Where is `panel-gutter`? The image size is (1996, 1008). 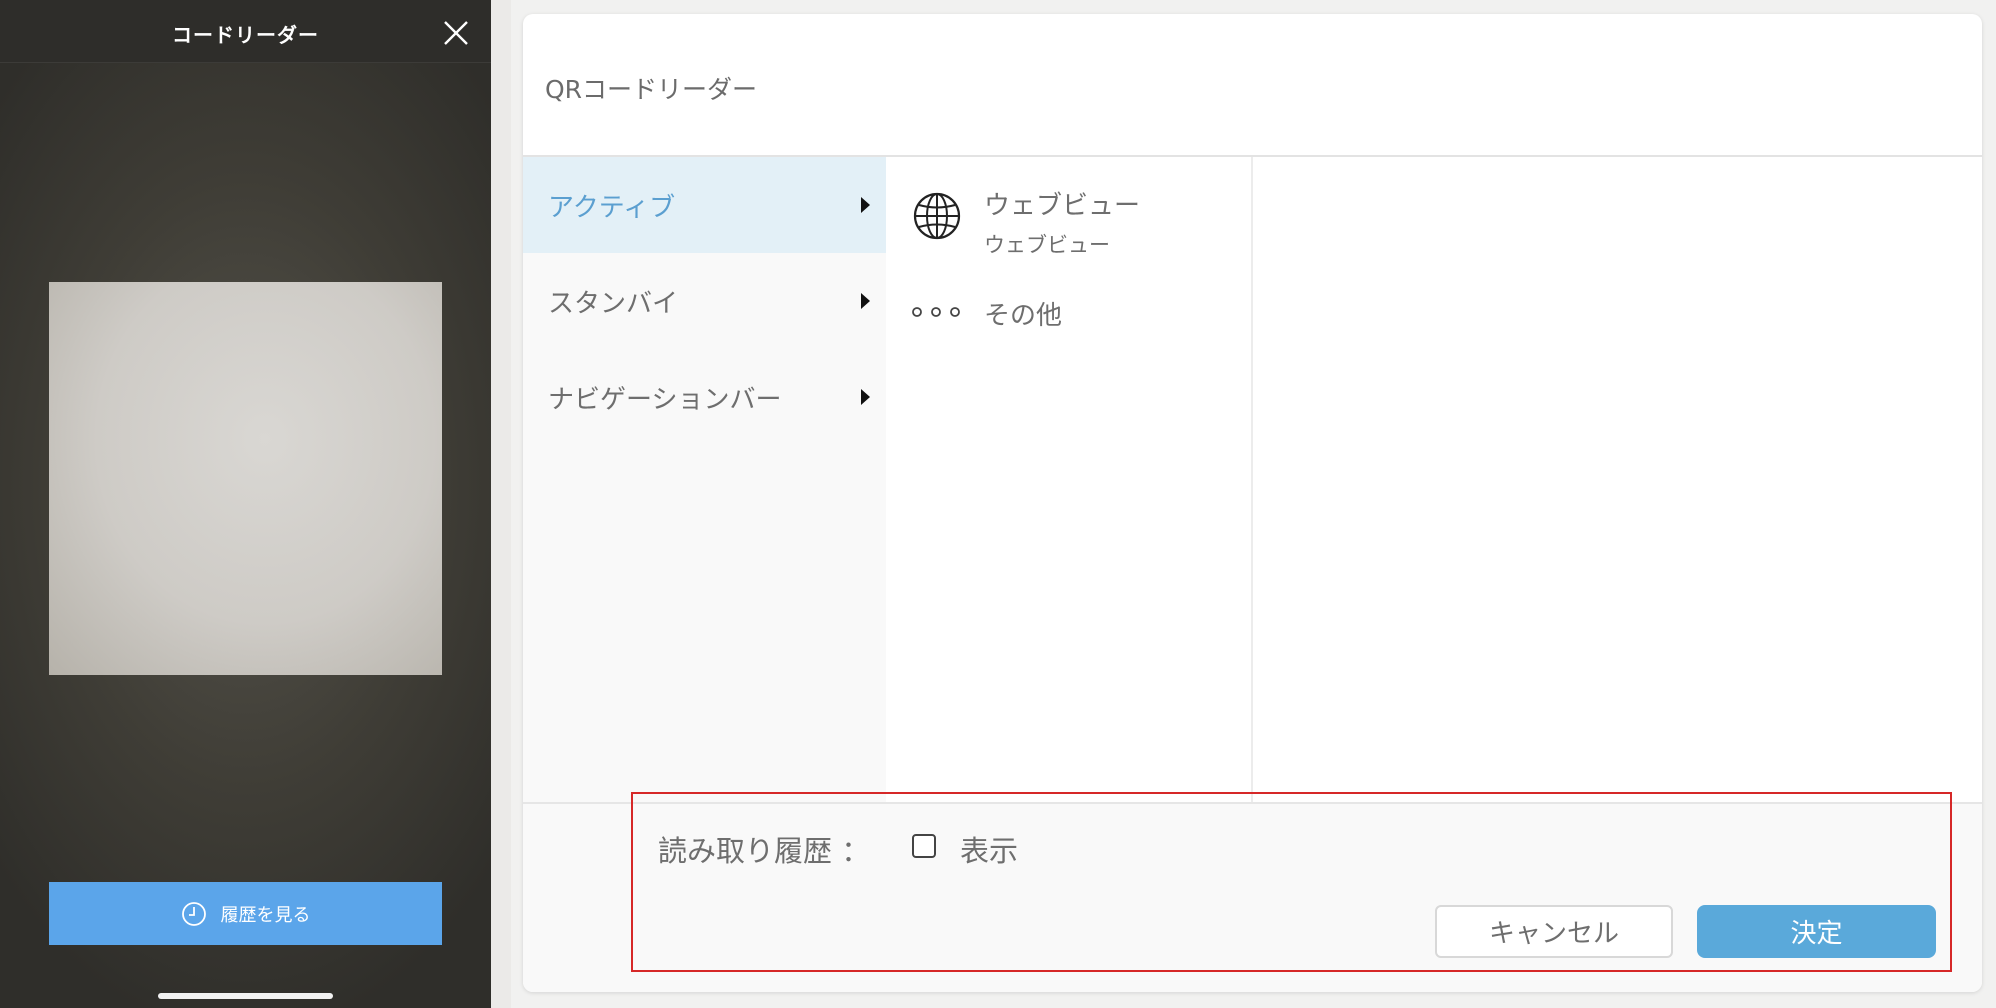
panel-gutter is located at coordinates (501, 504).